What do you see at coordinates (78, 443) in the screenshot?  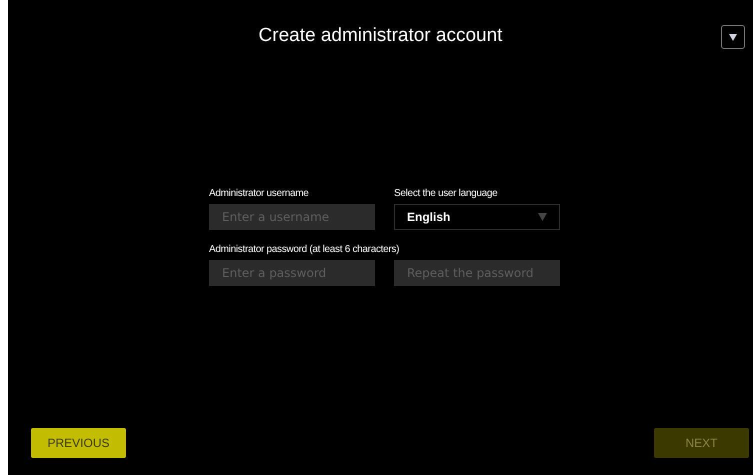 I see `previous-button: PREVIOUS` at bounding box center [78, 443].